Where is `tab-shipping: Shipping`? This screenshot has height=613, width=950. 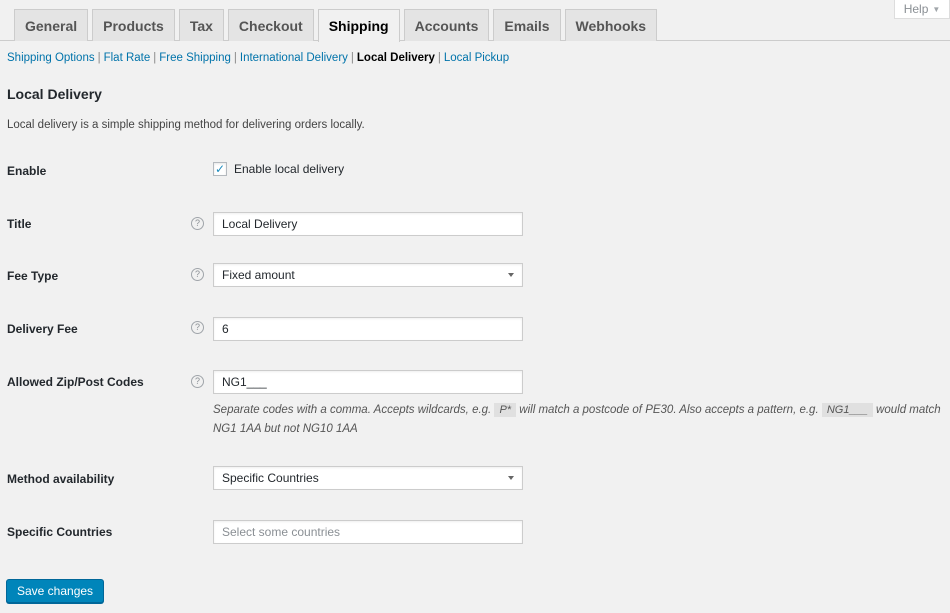
tab-shipping: Shipping is located at coordinates (358, 25).